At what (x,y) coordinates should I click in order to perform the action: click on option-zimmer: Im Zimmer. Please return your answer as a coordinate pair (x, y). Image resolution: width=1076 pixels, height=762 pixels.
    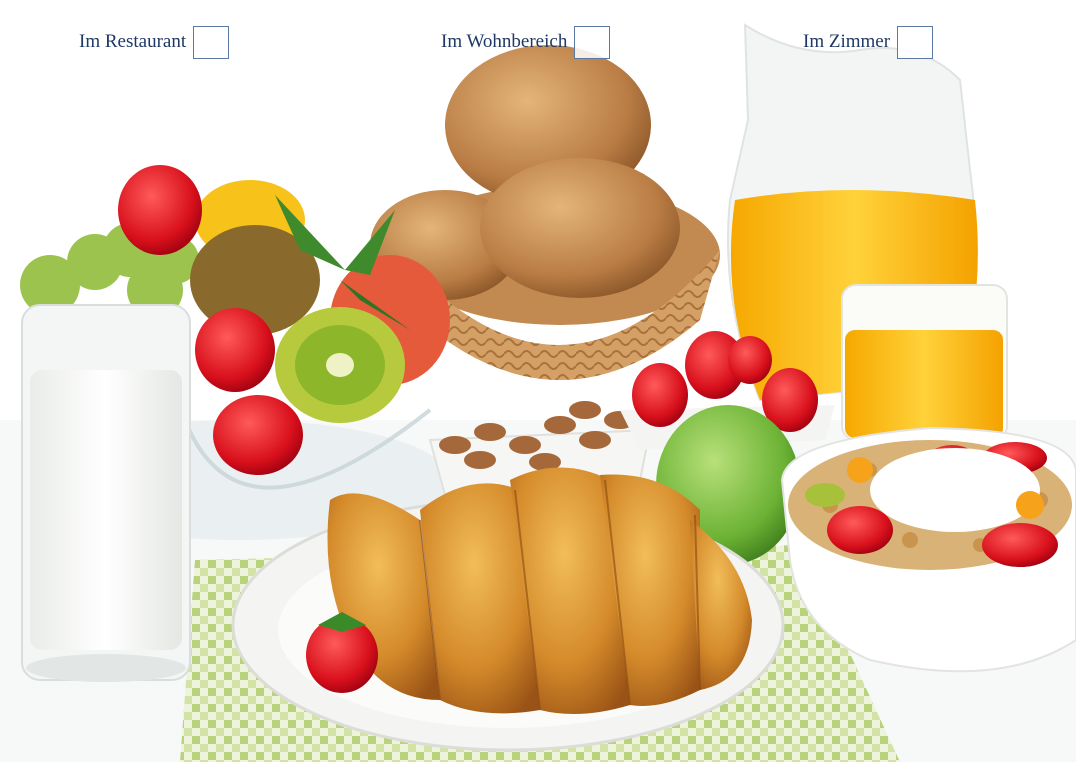
    Looking at the image, I should click on (868, 42).